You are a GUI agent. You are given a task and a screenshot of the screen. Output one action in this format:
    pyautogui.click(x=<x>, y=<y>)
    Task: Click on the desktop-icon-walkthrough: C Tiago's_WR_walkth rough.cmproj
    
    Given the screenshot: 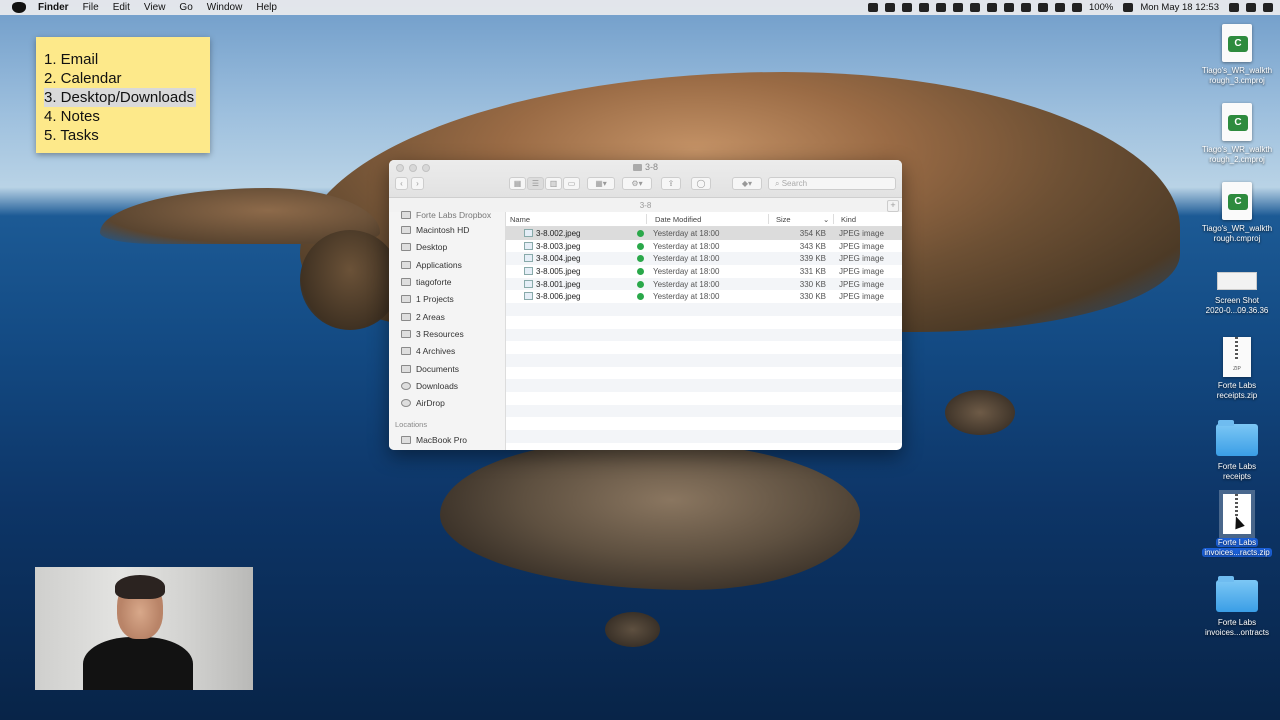 What is the action you would take?
    pyautogui.click(x=1237, y=213)
    